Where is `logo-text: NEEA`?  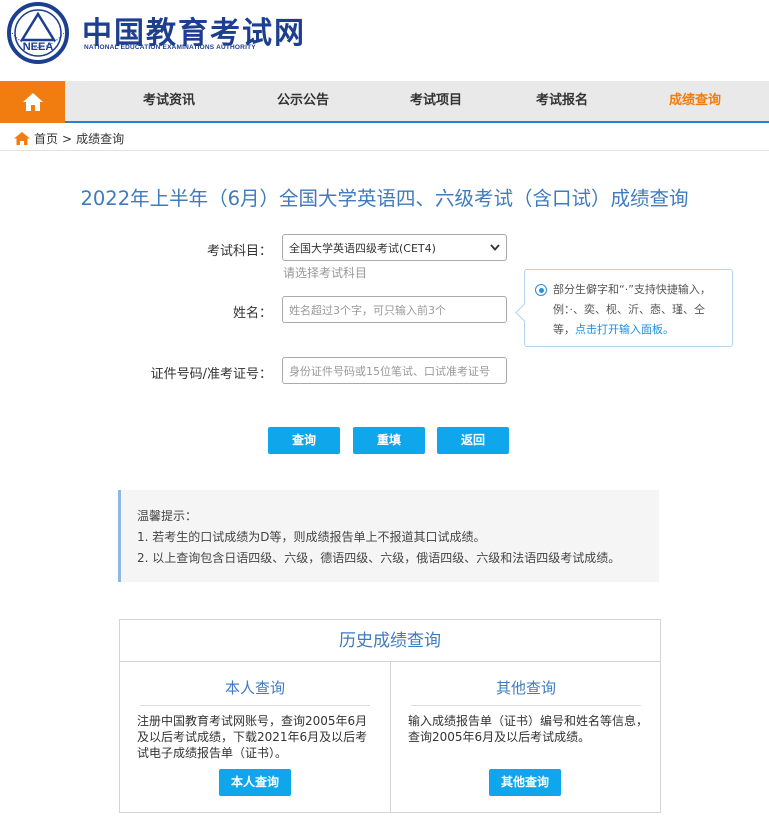 logo-text: NEEA is located at coordinates (38, 47).